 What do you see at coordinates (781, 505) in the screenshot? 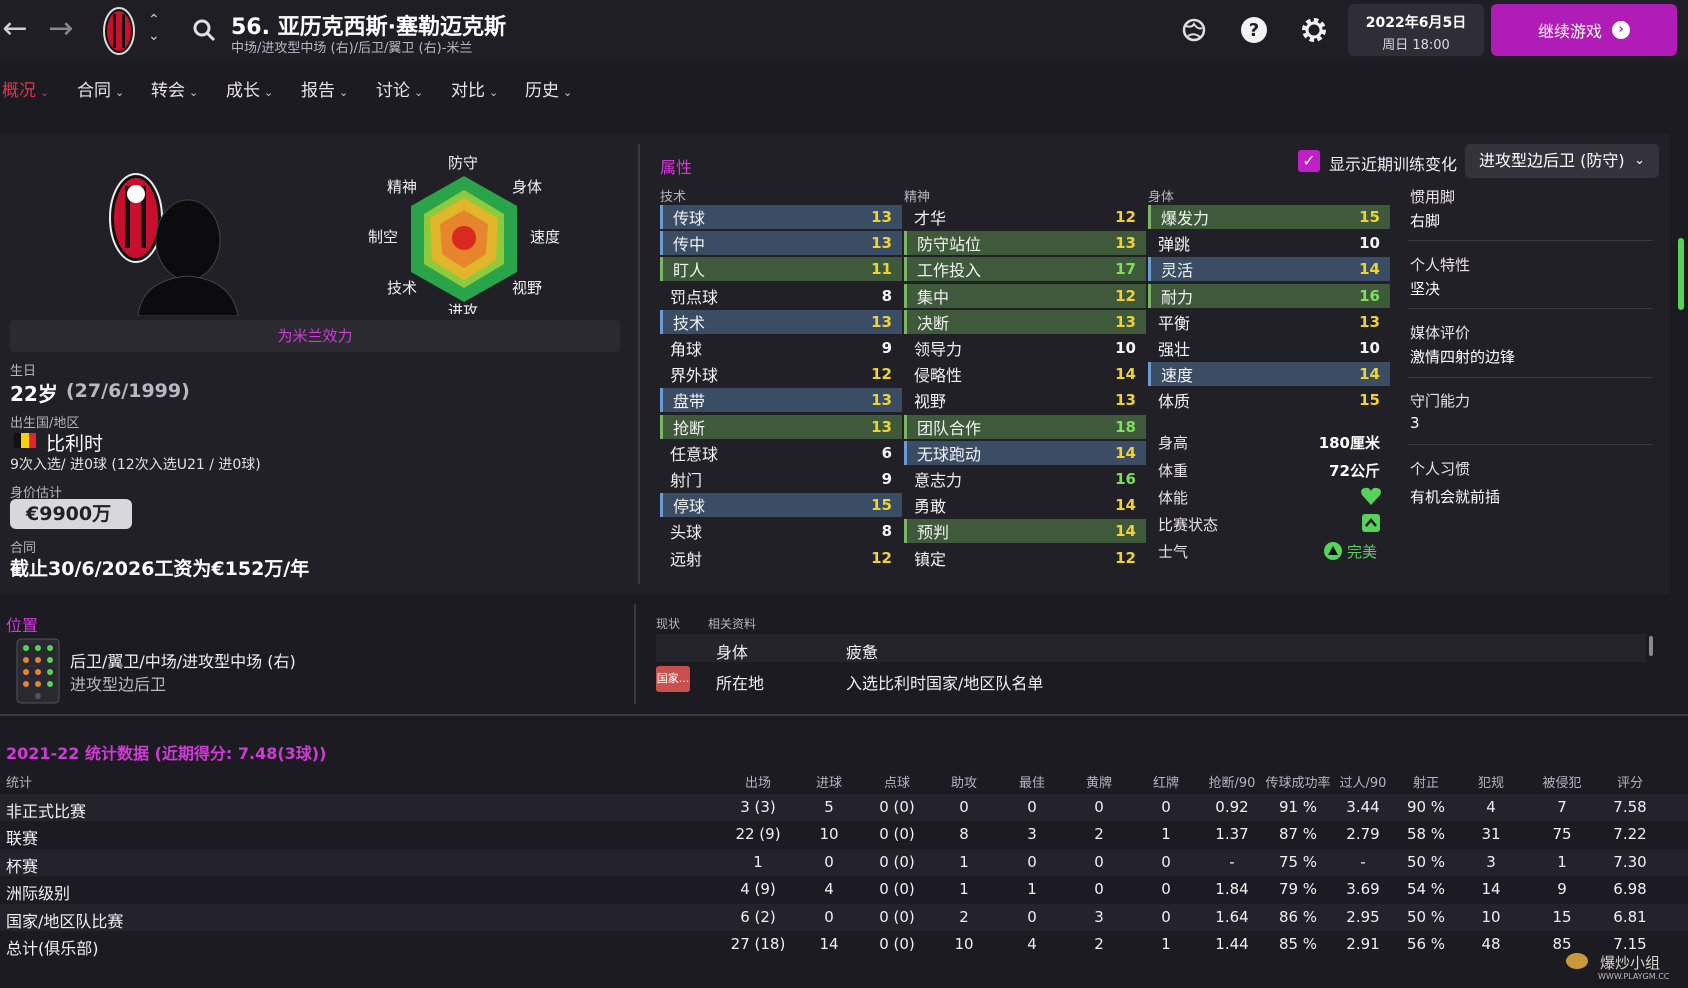
I see `attribute-row: 停球 15` at bounding box center [781, 505].